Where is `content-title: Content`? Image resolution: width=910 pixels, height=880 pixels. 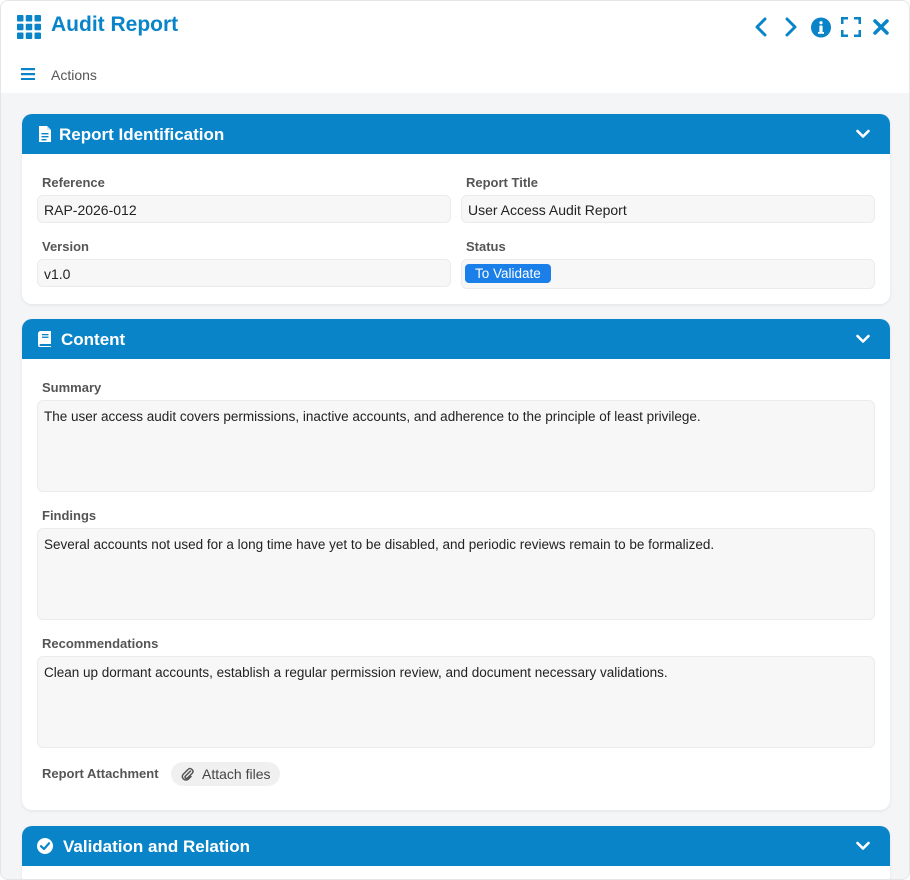
content-title: Content is located at coordinates (93, 339).